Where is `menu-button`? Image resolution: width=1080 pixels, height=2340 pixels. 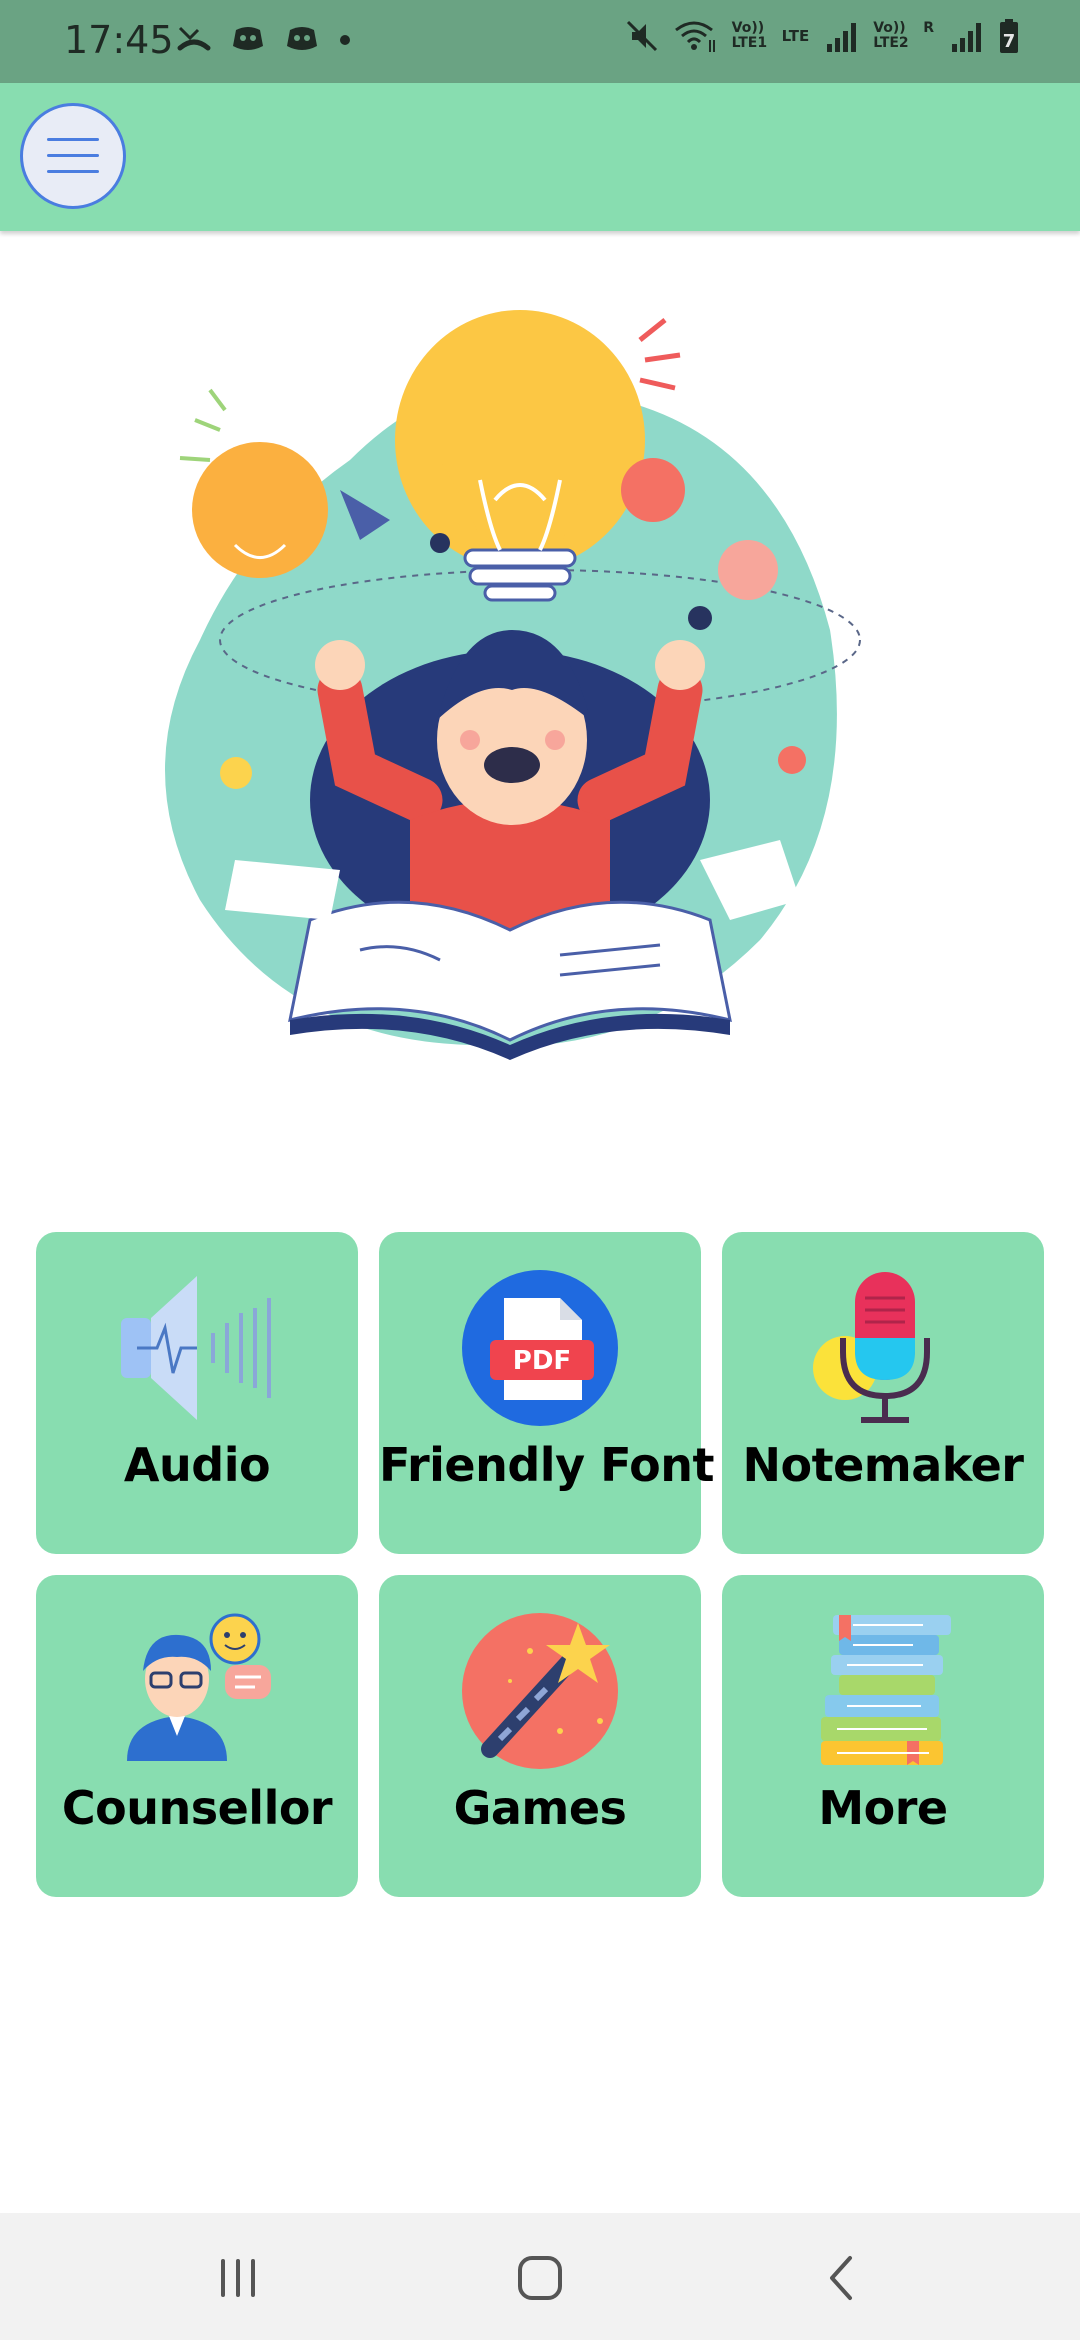
menu-button is located at coordinates (73, 156).